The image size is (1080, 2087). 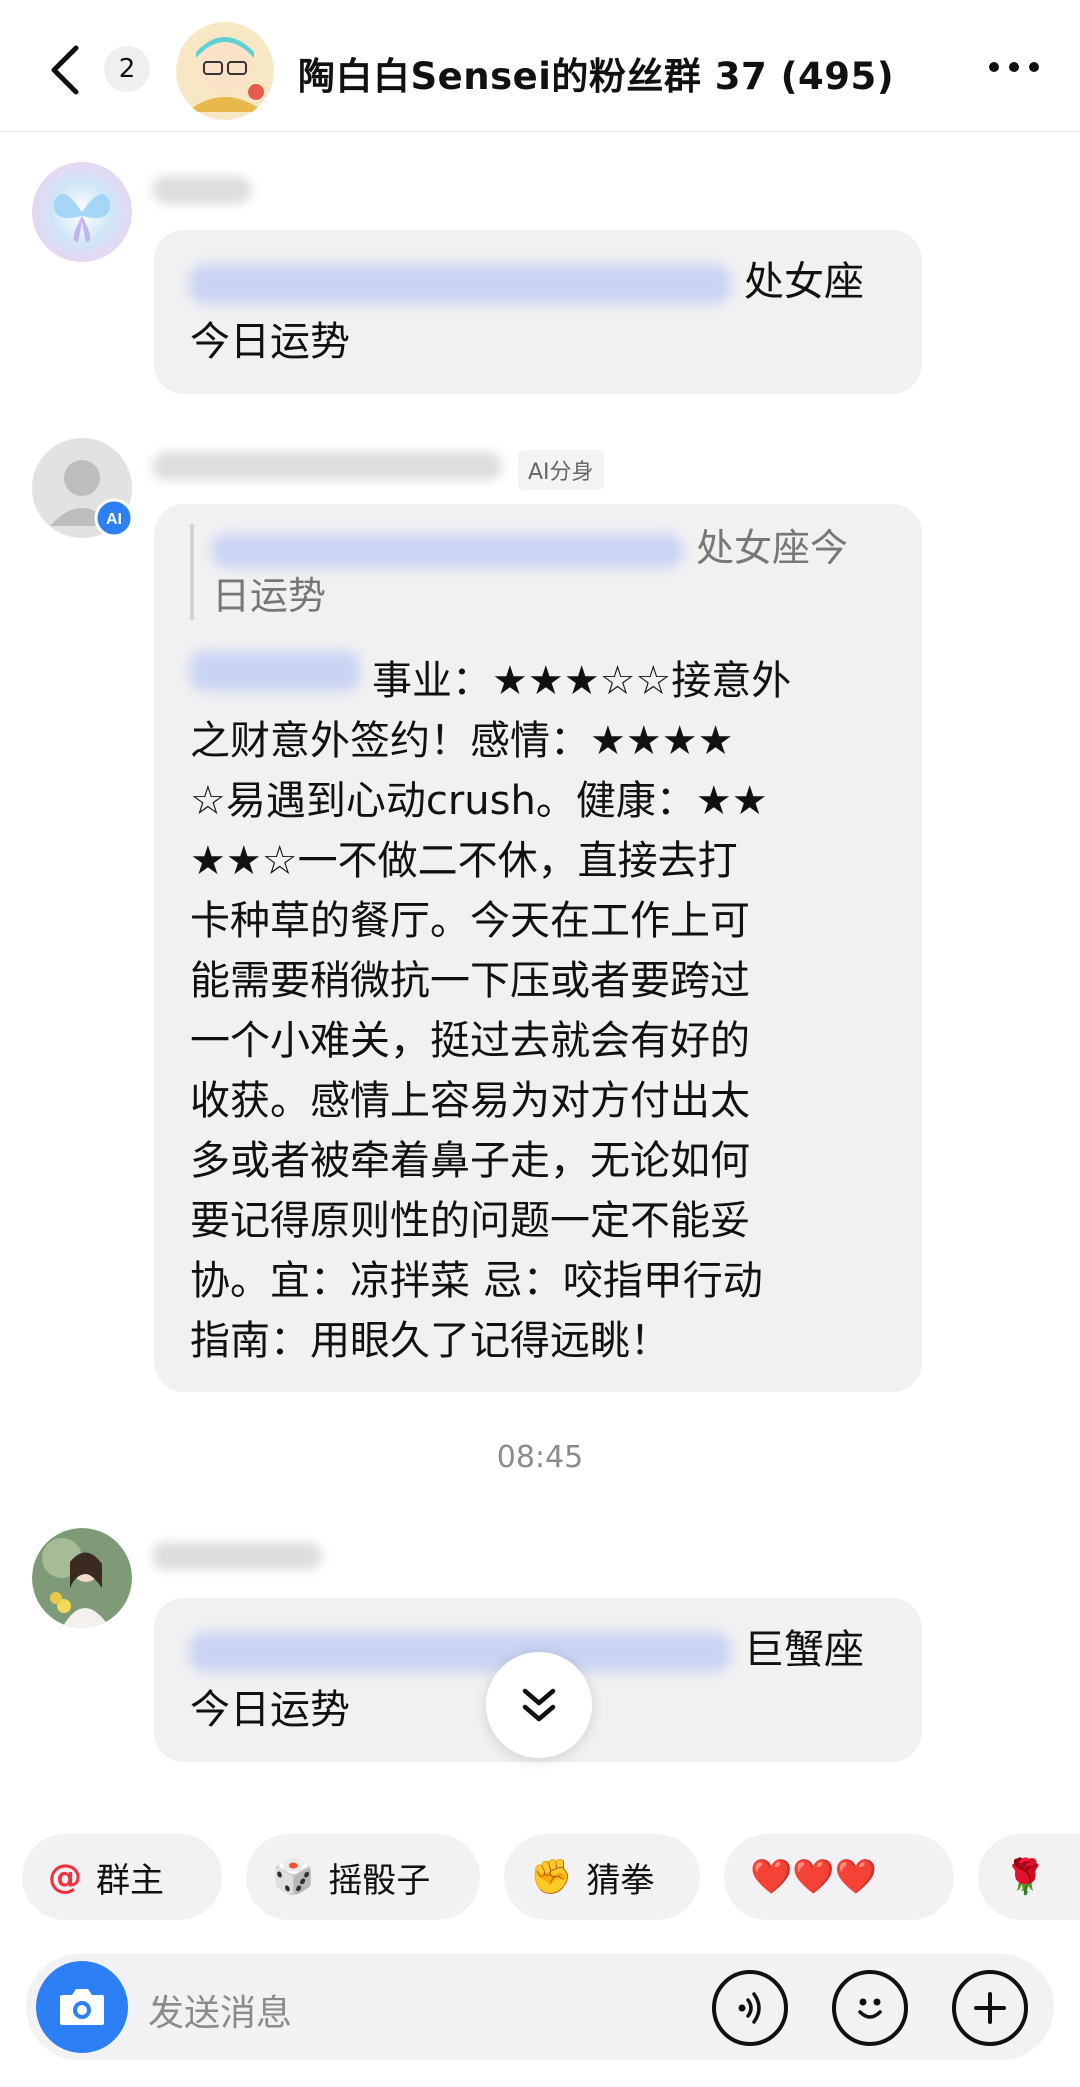 I want to click on message-input-bar: 发送消息, so click(x=540, y=2007).